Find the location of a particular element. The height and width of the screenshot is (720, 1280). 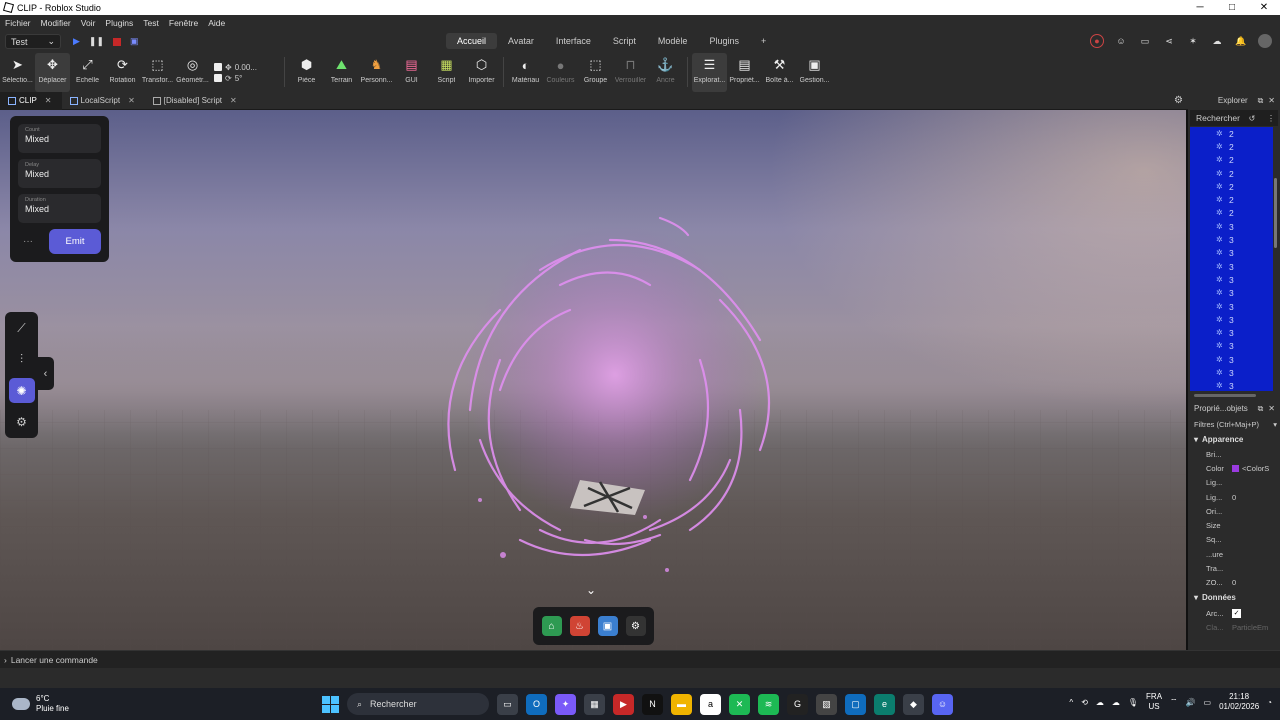

avatar is located at coordinates (1265, 41).